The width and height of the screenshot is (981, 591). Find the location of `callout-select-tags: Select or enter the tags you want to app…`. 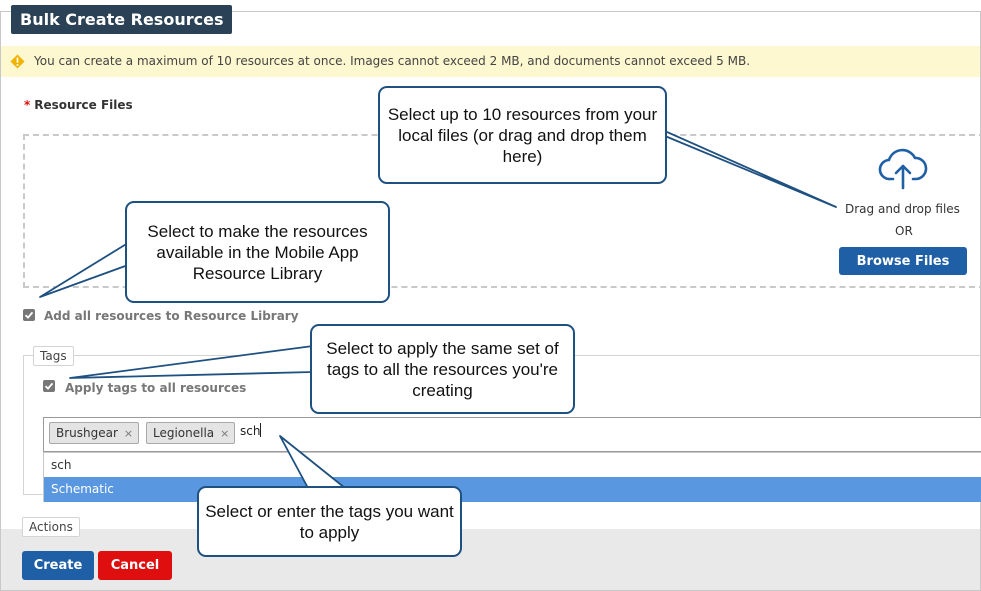

callout-select-tags: Select or enter the tags you want to app… is located at coordinates (329, 521).